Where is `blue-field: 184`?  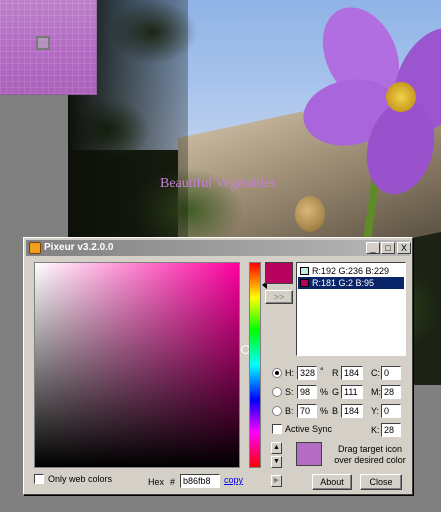 blue-field: 184 is located at coordinates (352, 411).